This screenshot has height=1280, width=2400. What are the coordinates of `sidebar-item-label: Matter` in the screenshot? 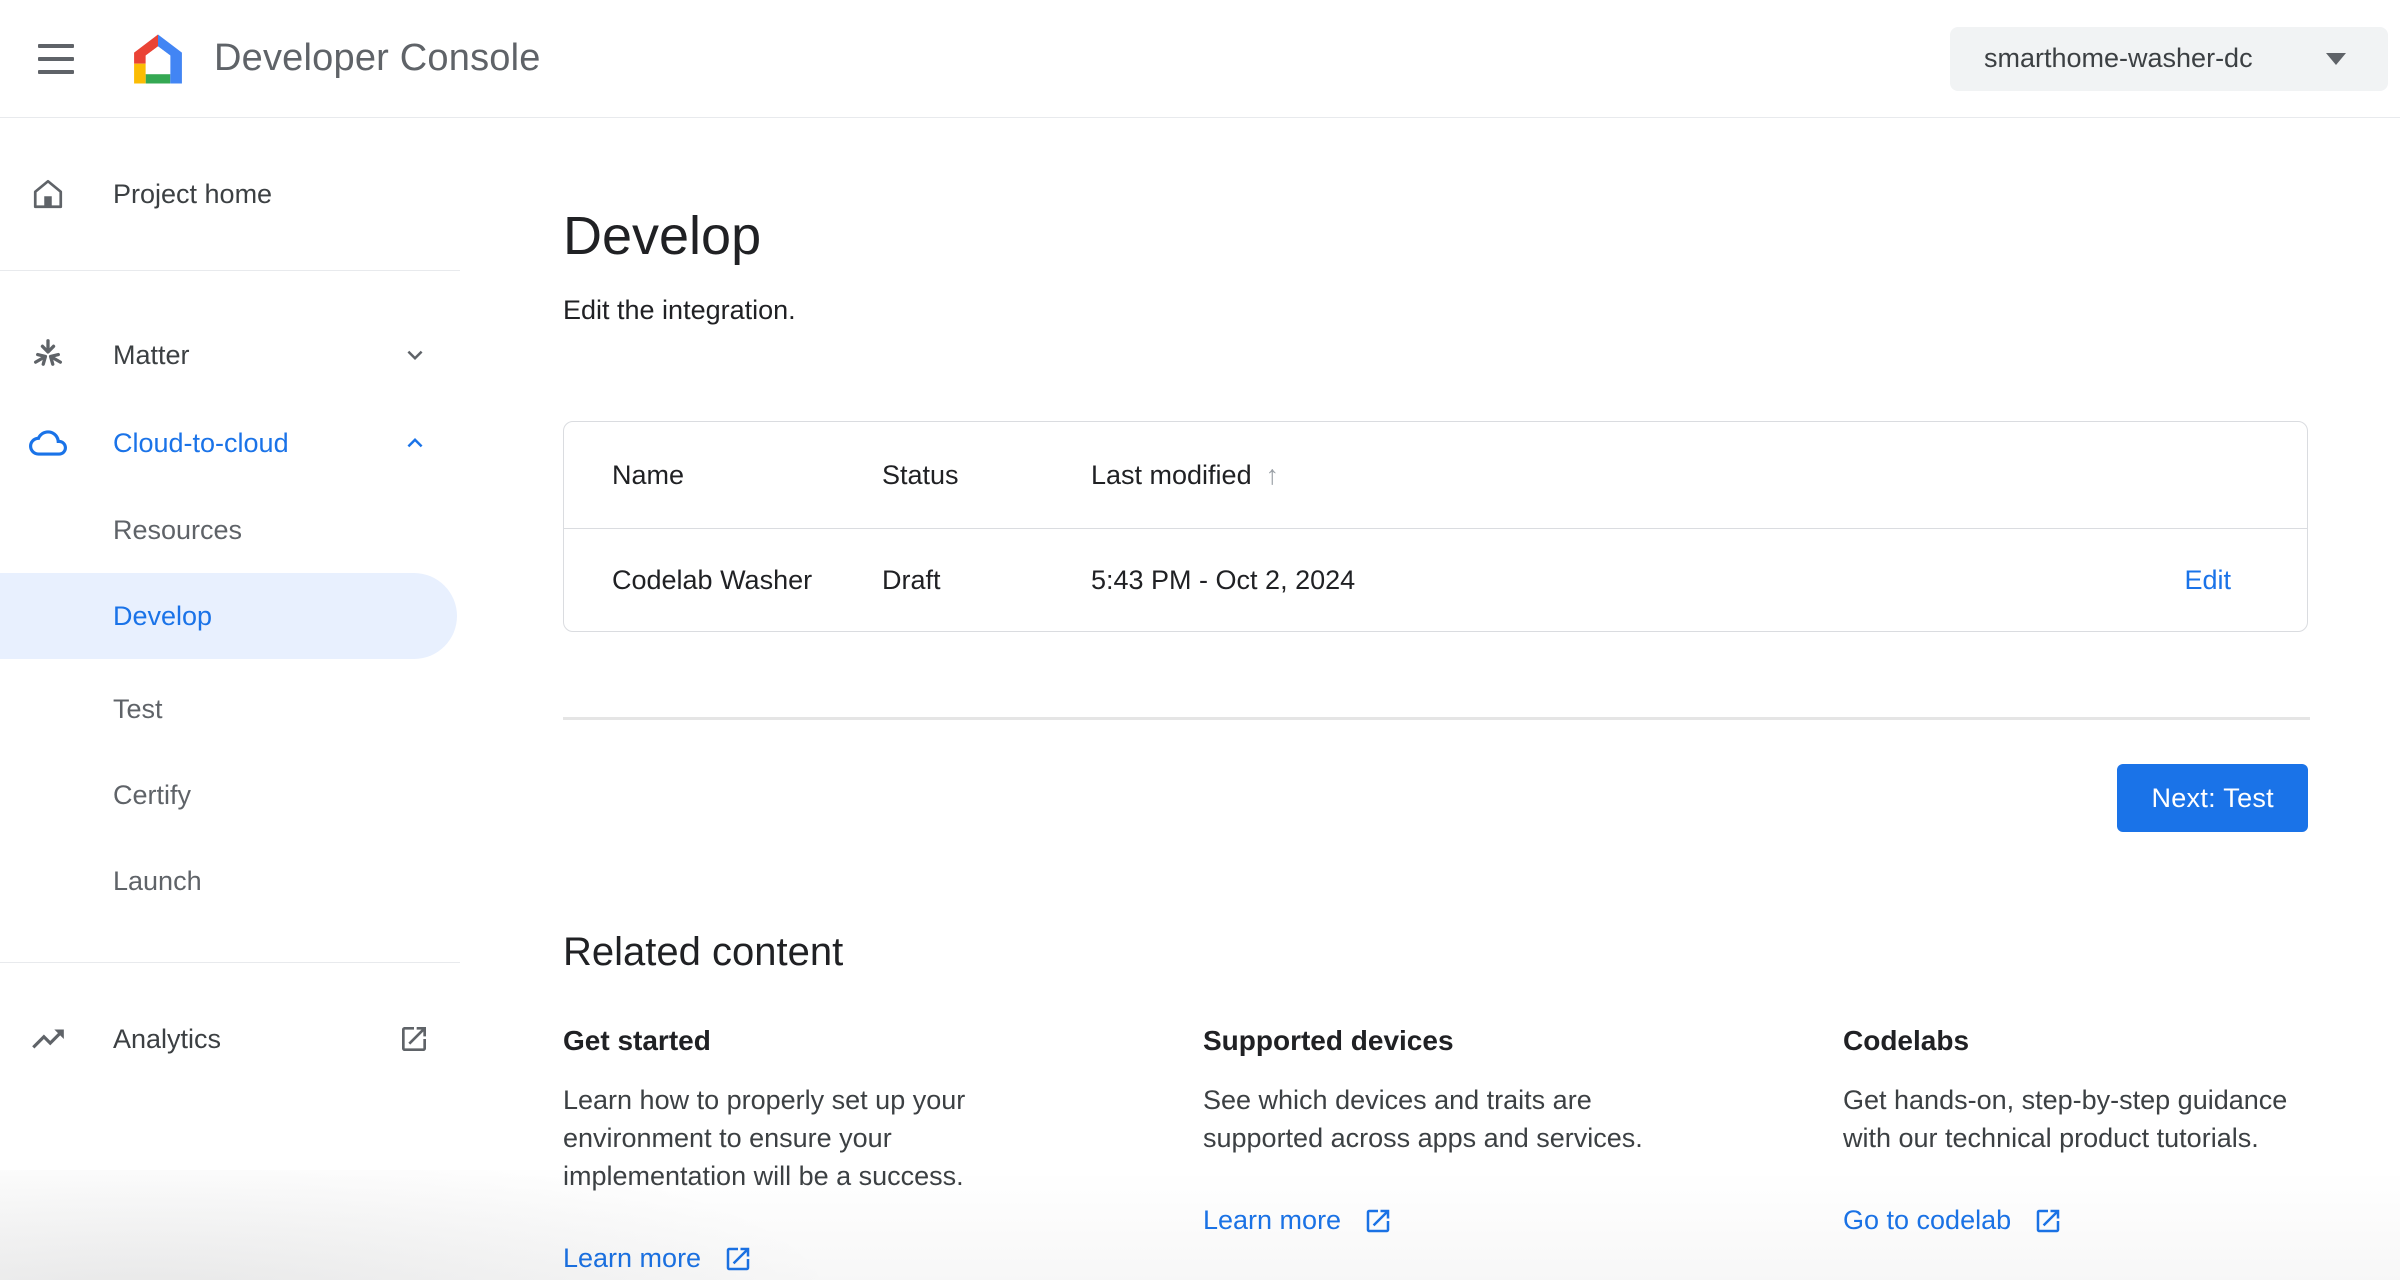 It's located at (151, 354).